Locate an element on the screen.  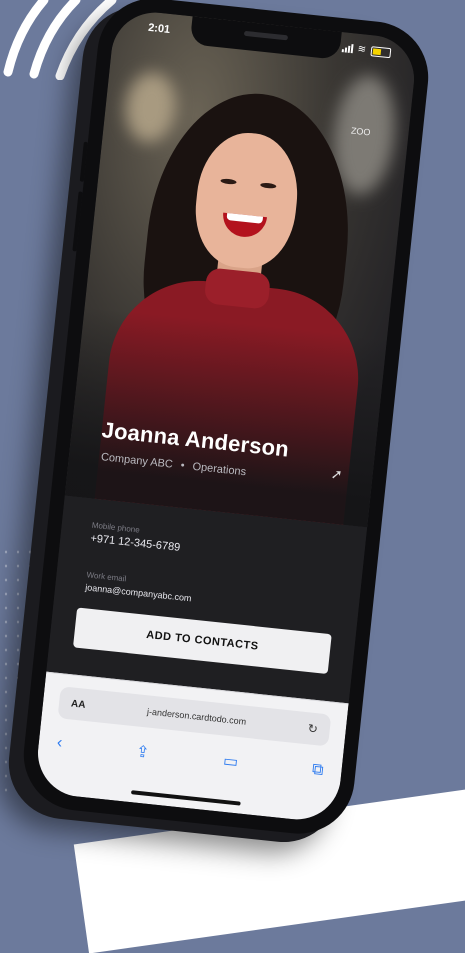
signal-icon is located at coordinates (347, 48).